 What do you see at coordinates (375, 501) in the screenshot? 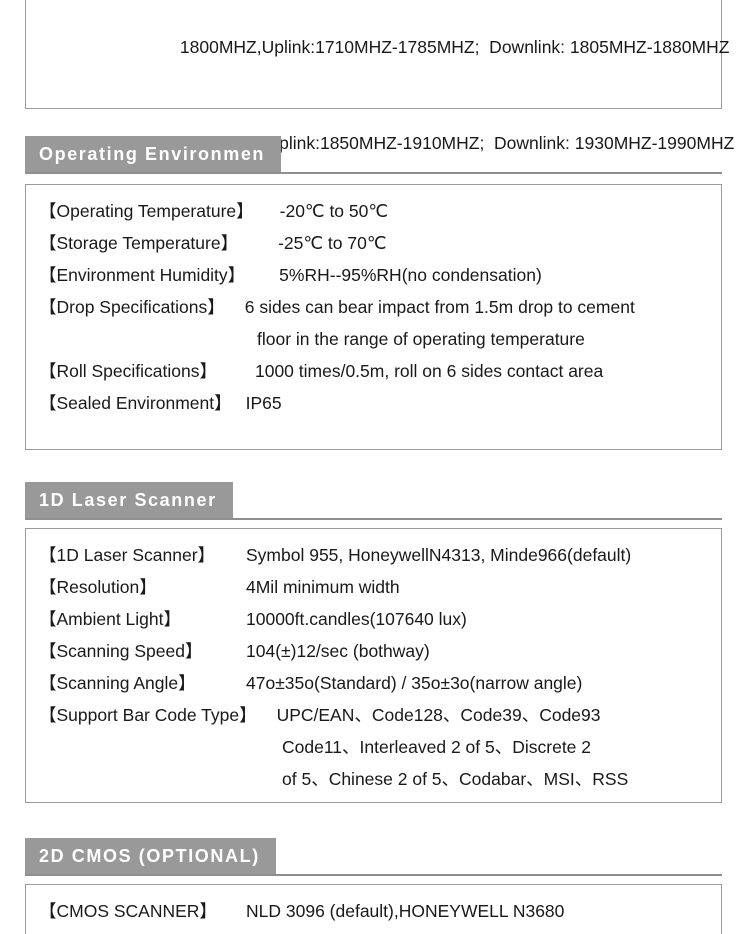
I see `section-header-1d-laser-scanner: 1D Laser Scanner` at bounding box center [375, 501].